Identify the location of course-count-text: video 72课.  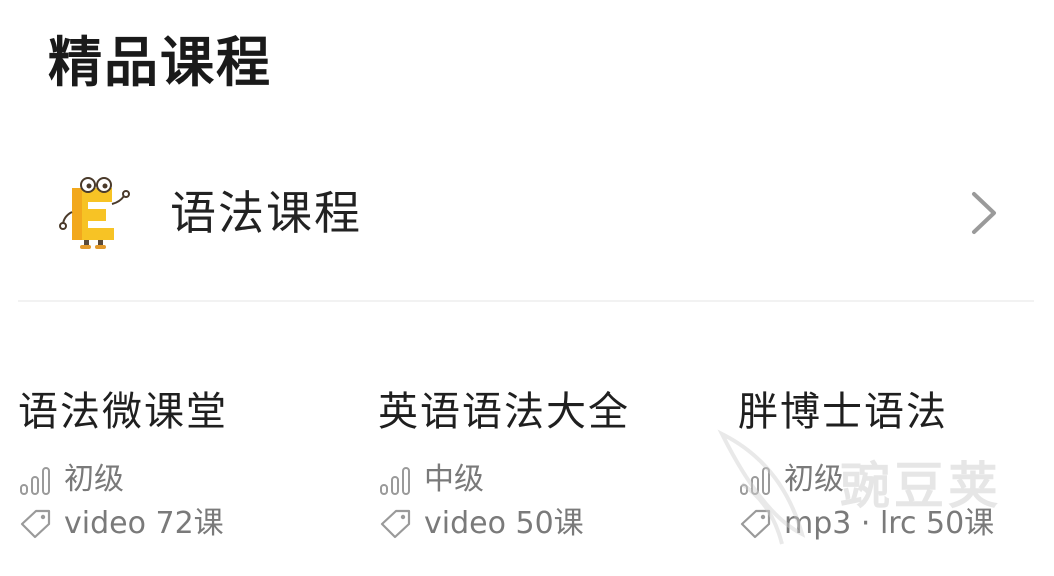
(144, 523).